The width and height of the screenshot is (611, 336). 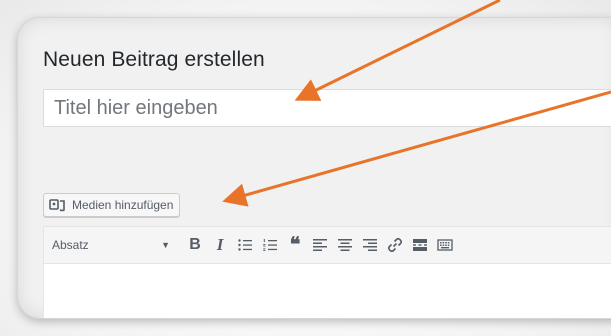 I want to click on read-more-button, so click(x=420, y=245).